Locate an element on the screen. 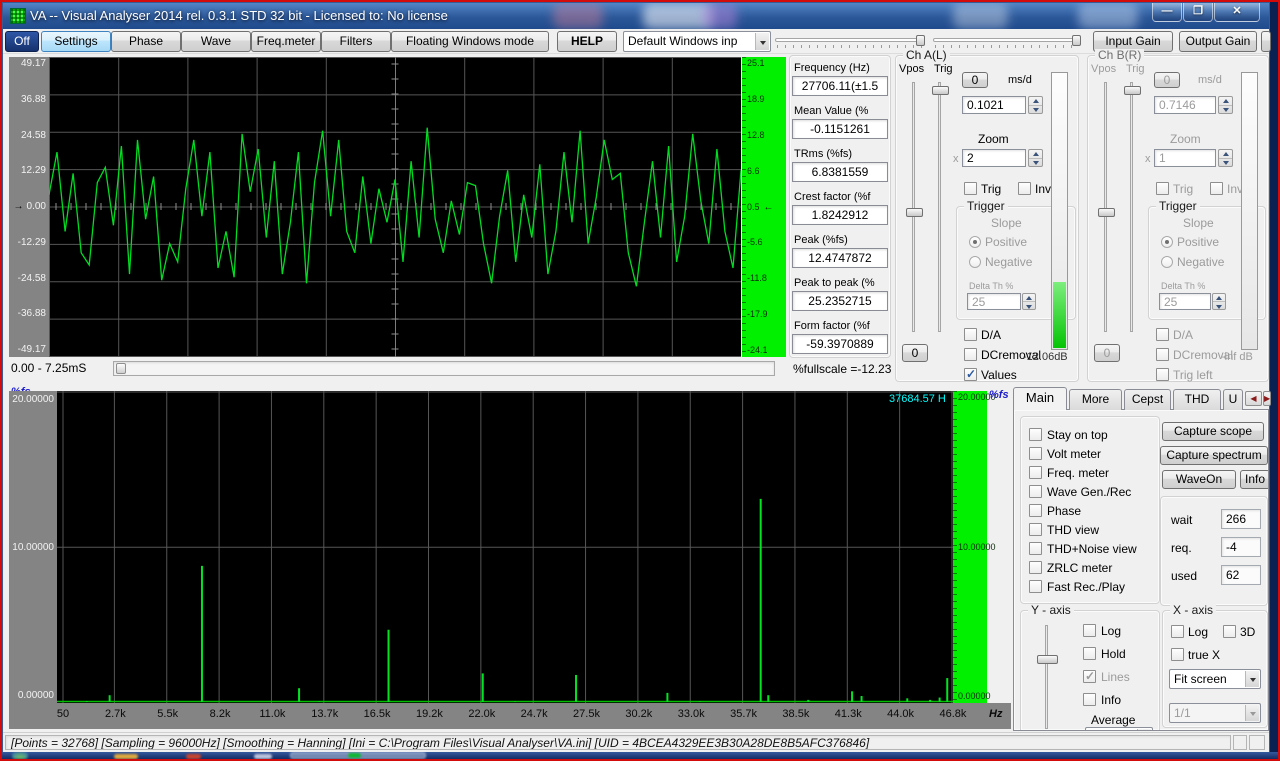 The height and width of the screenshot is (761, 1280). info-button: Info is located at coordinates (1254, 479).